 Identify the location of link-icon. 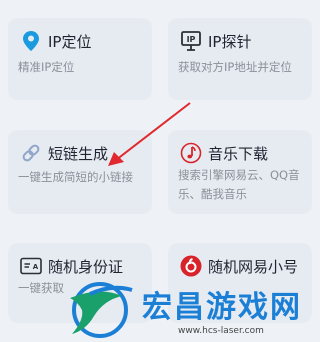
(31, 153).